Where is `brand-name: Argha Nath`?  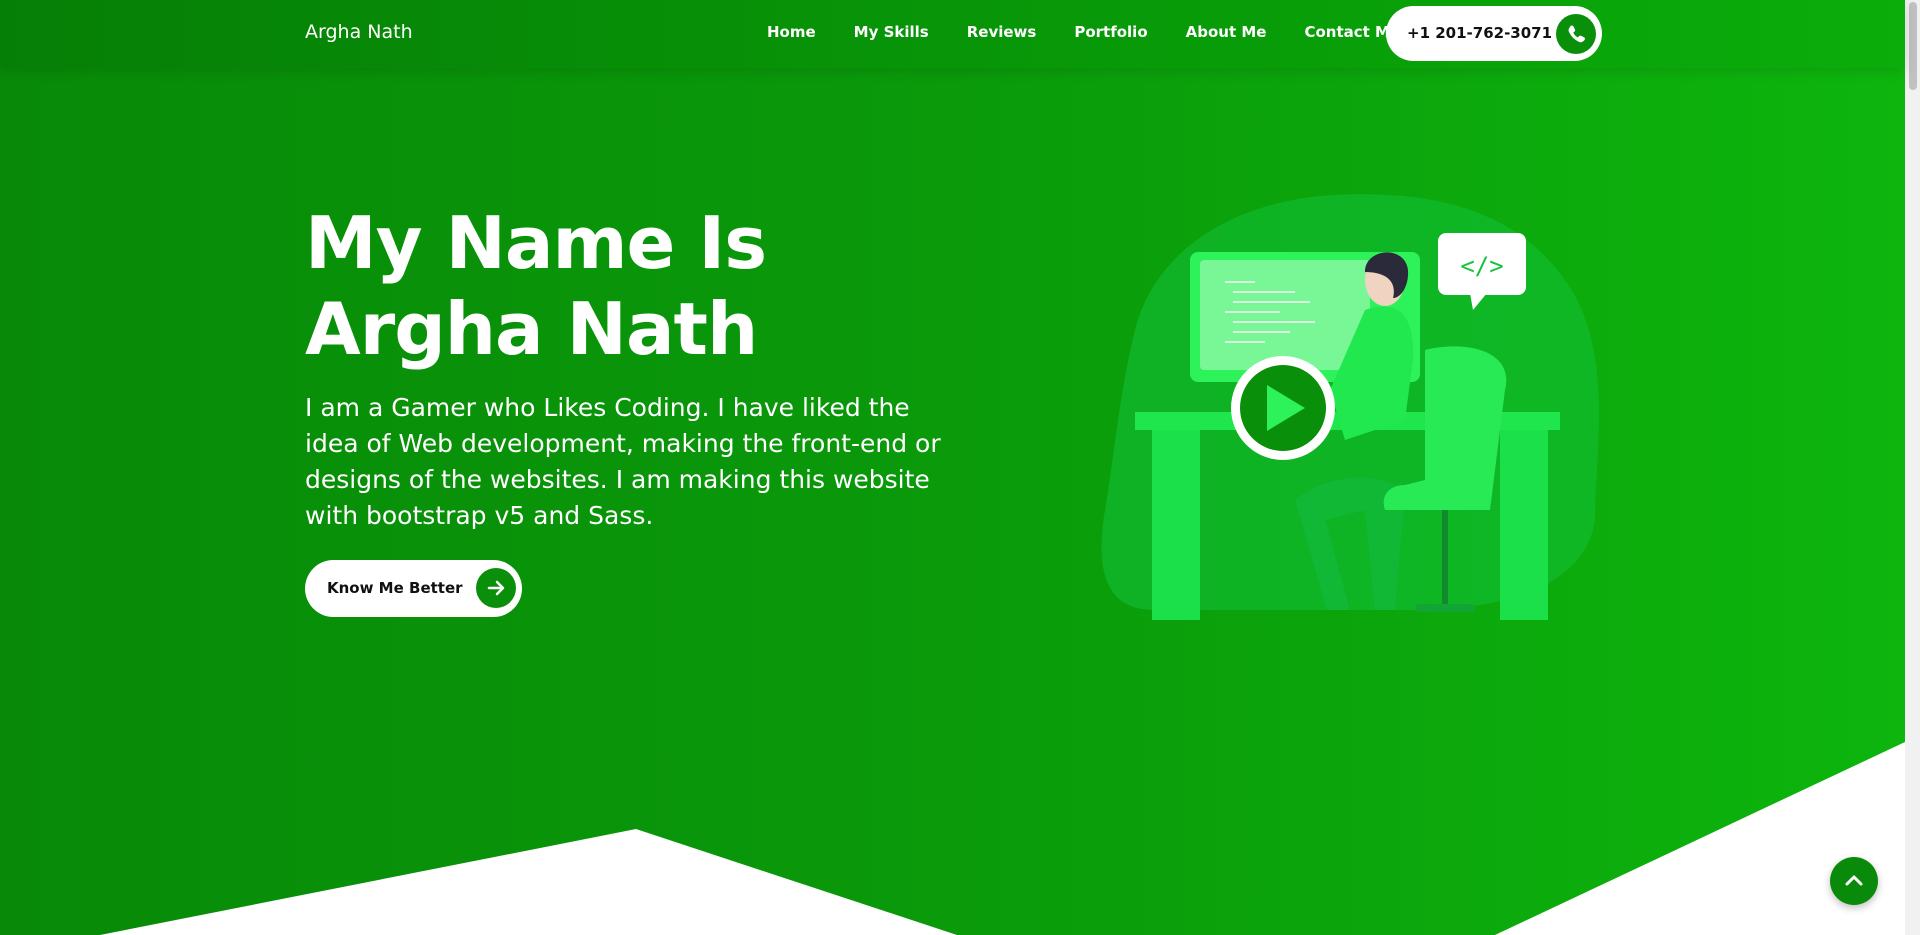 brand-name: Argha Nath is located at coordinates (359, 32).